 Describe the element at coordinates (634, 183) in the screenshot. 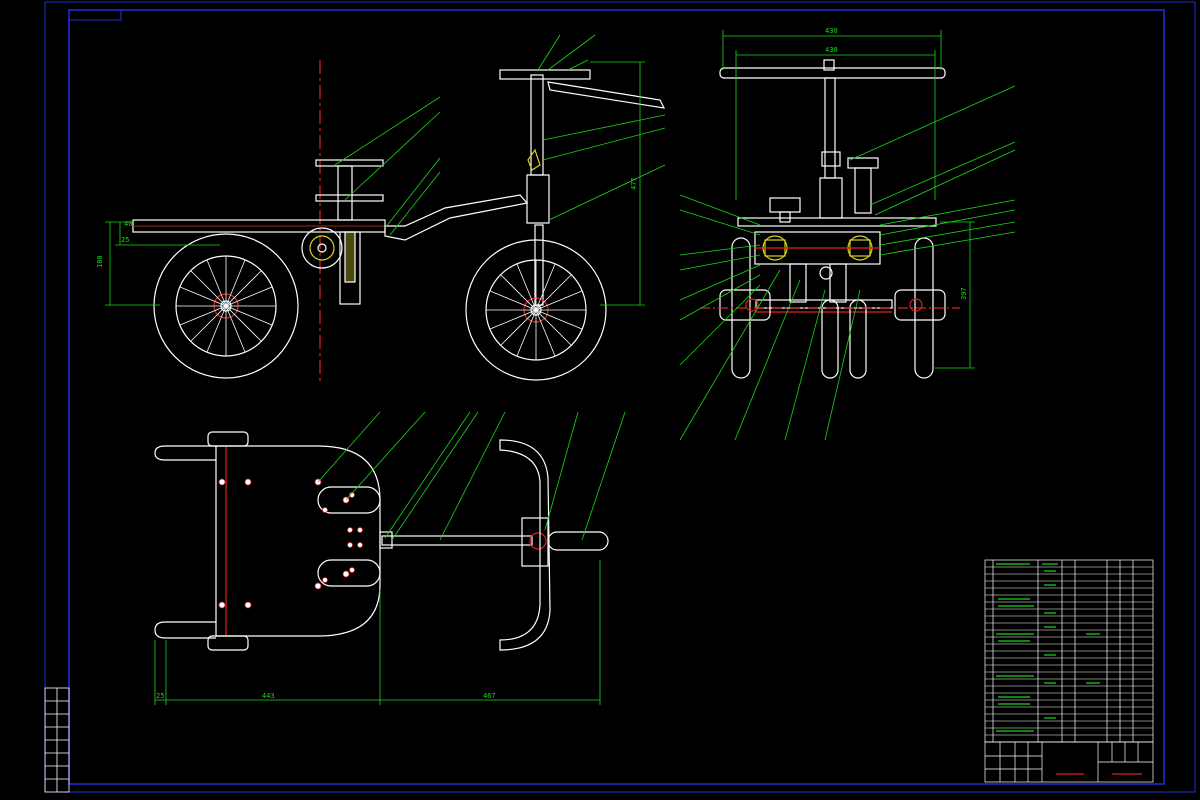

I see `dim-side-height: 477` at that location.